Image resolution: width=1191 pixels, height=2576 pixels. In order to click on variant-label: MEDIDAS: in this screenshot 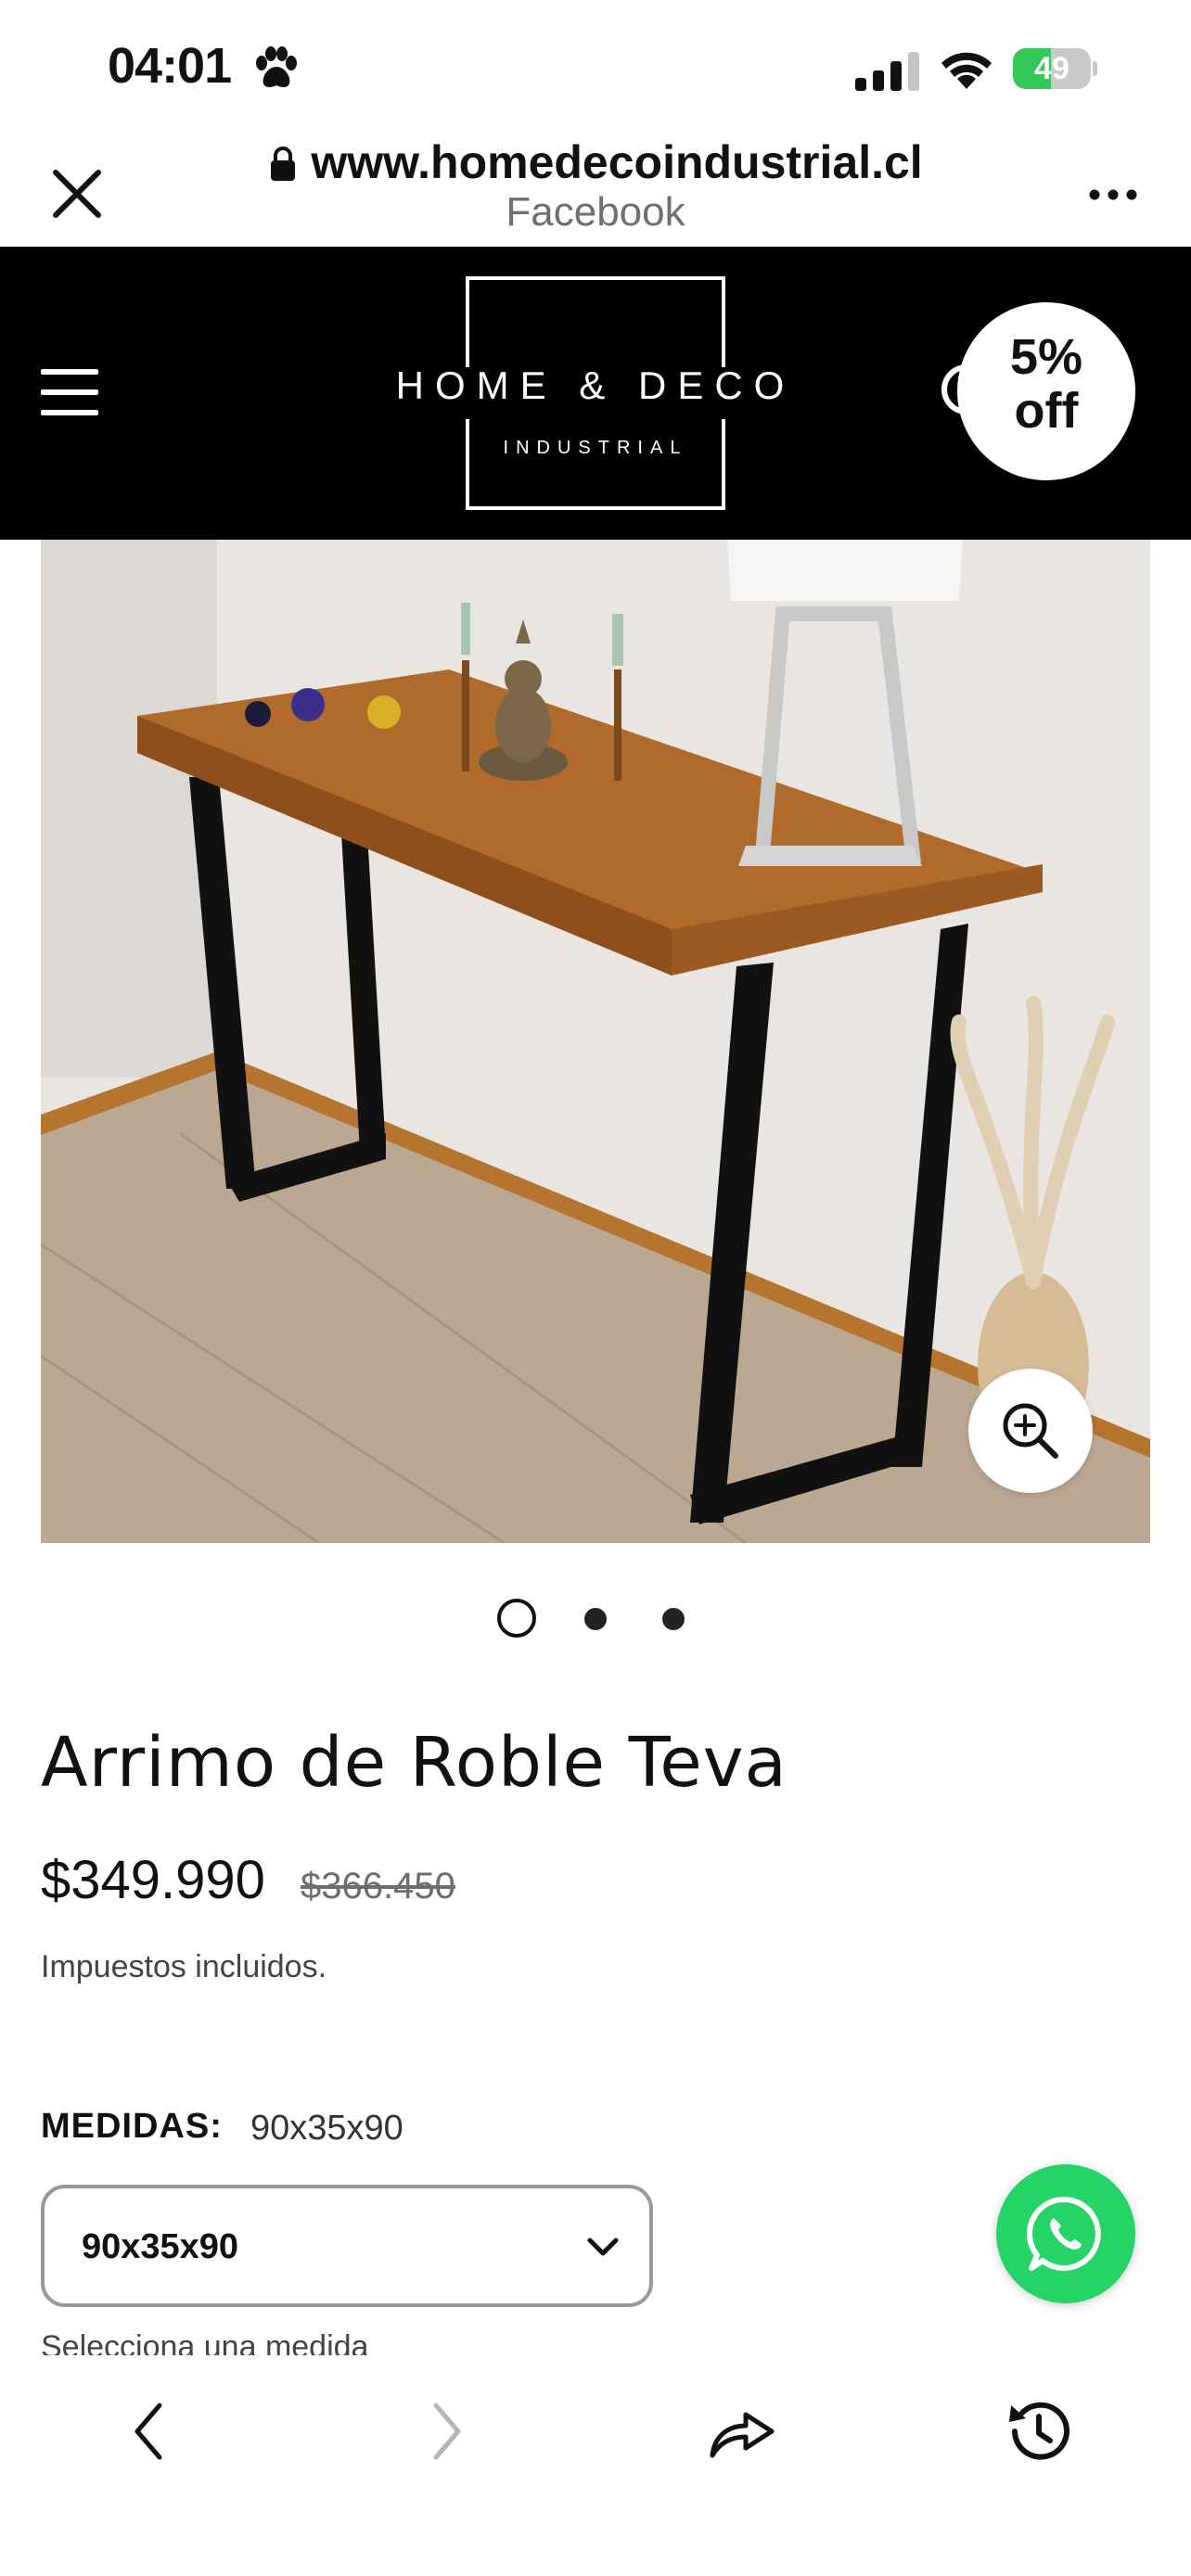, I will do `click(132, 2126)`.